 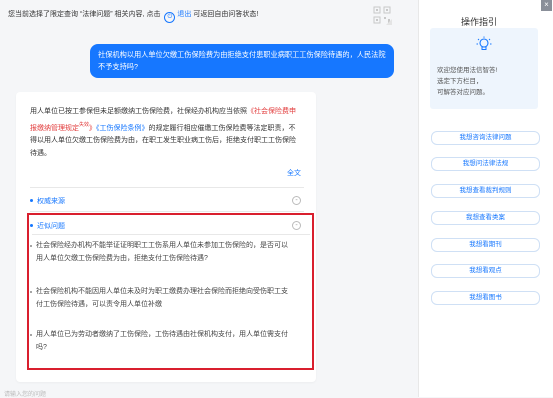 I want to click on related-questions-toggle: 近似问题, so click(x=47, y=226).